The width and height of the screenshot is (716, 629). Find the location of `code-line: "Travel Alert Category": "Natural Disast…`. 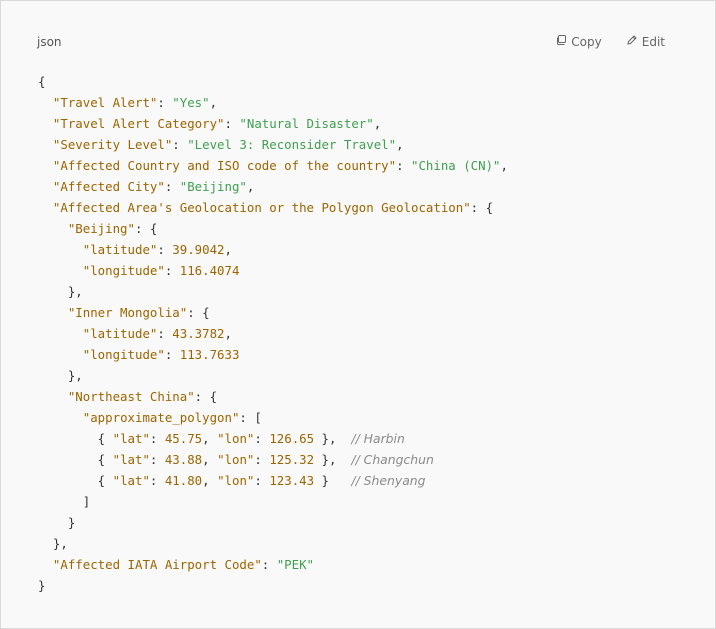

code-line: "Travel Alert Category": "Natural Disast… is located at coordinates (273, 123).